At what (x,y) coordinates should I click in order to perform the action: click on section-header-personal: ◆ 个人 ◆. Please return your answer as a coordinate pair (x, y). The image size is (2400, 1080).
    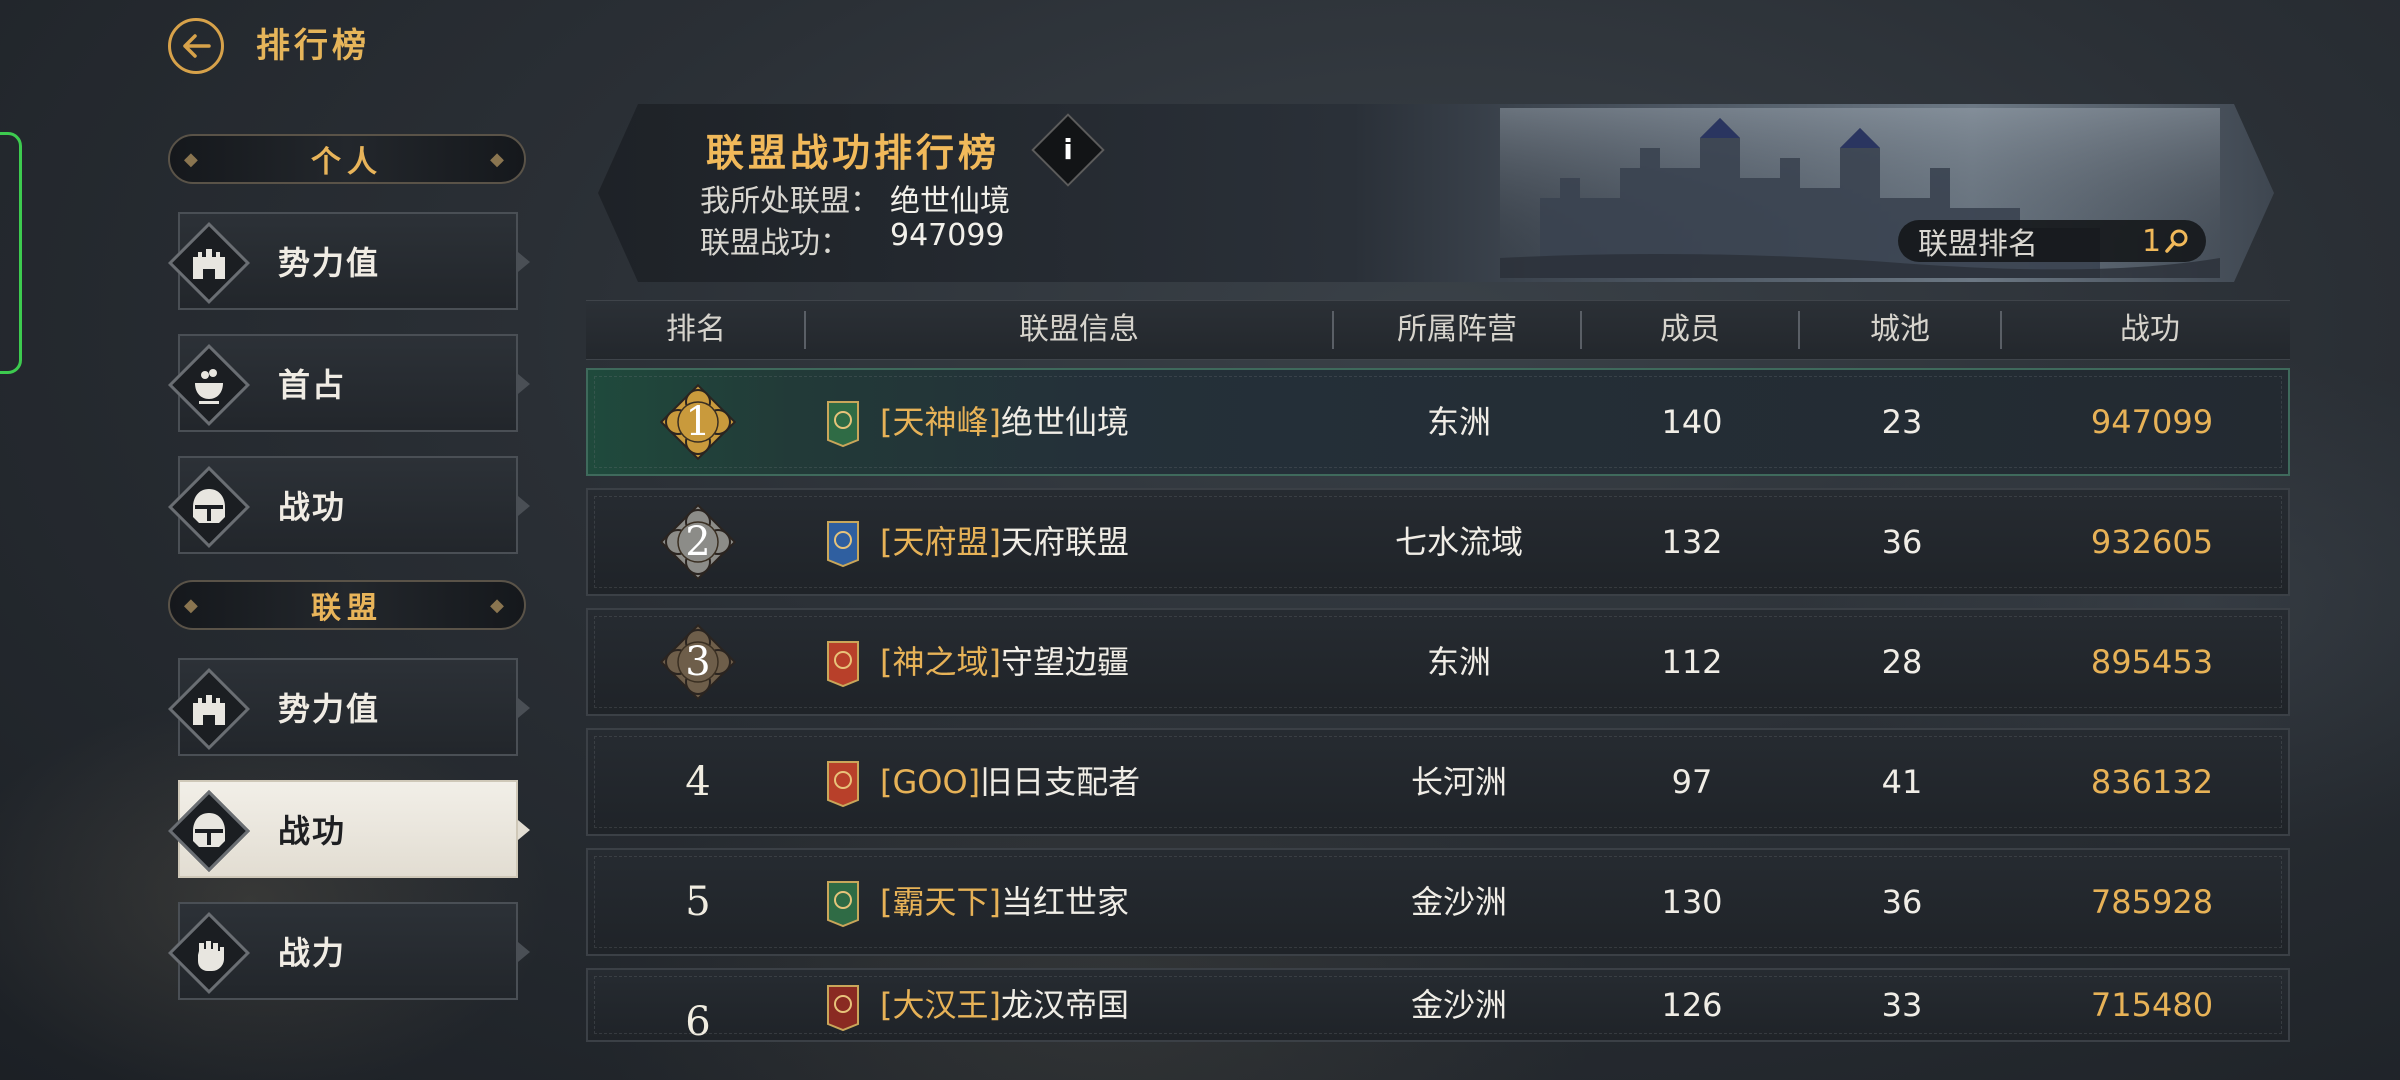
    Looking at the image, I should click on (347, 159).